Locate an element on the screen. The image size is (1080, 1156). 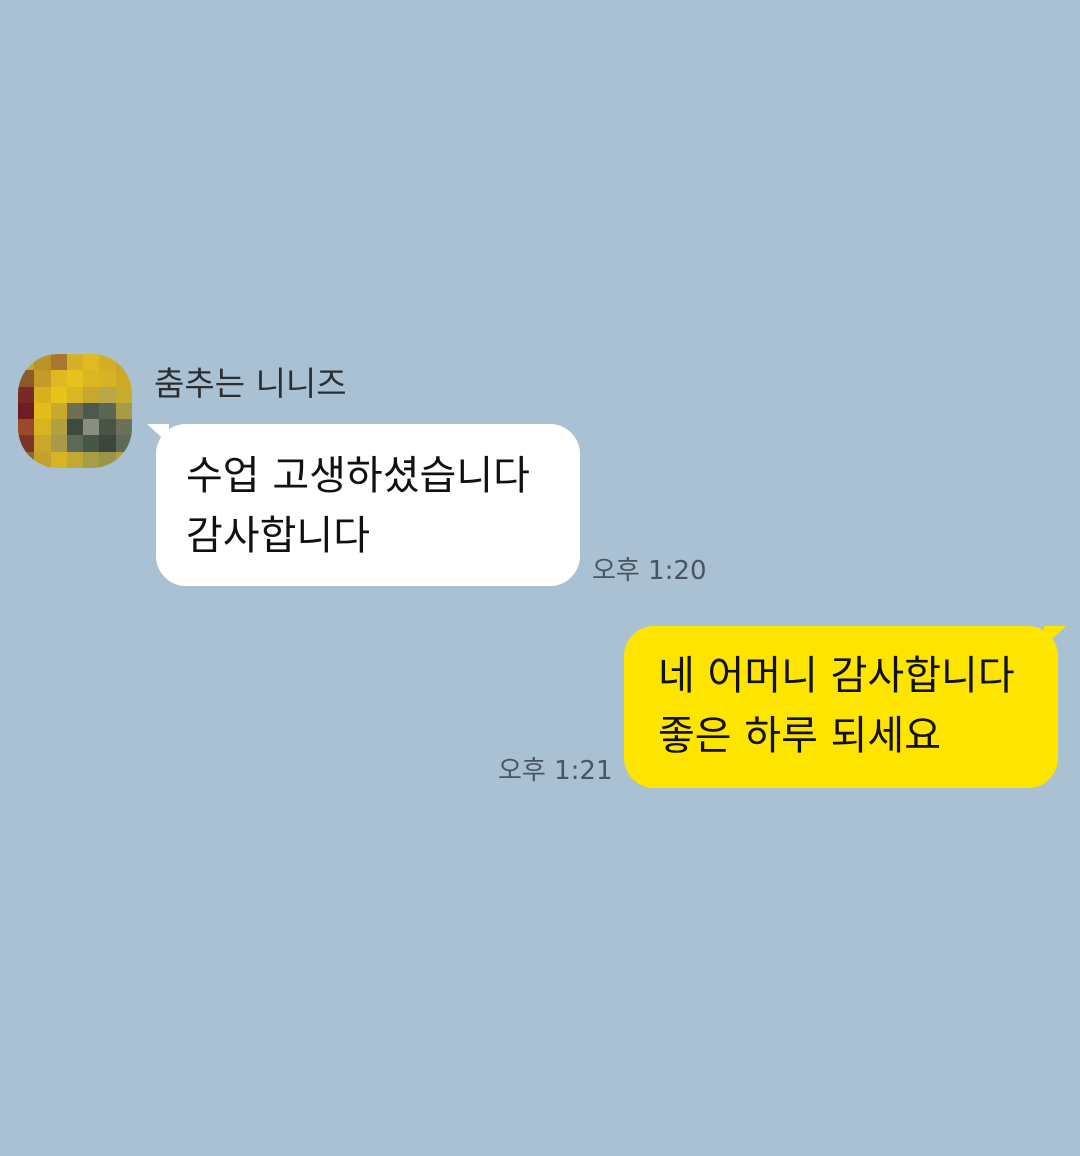
sender-name: 춤추는 니니즈 is located at coordinates (250, 383).